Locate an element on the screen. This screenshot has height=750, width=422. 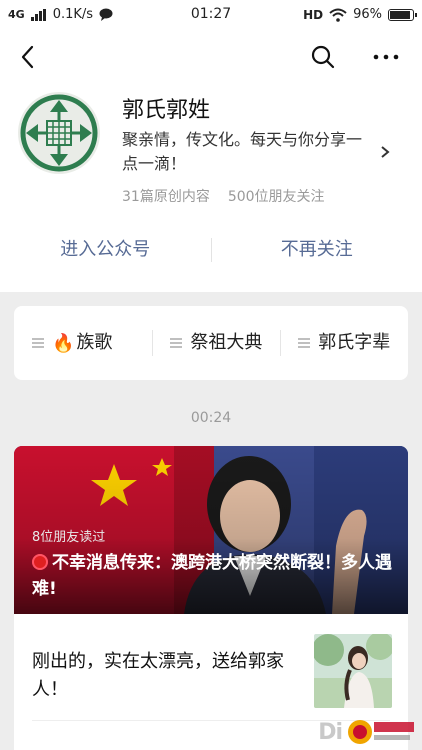
battery-icon is located at coordinates (402, 14).